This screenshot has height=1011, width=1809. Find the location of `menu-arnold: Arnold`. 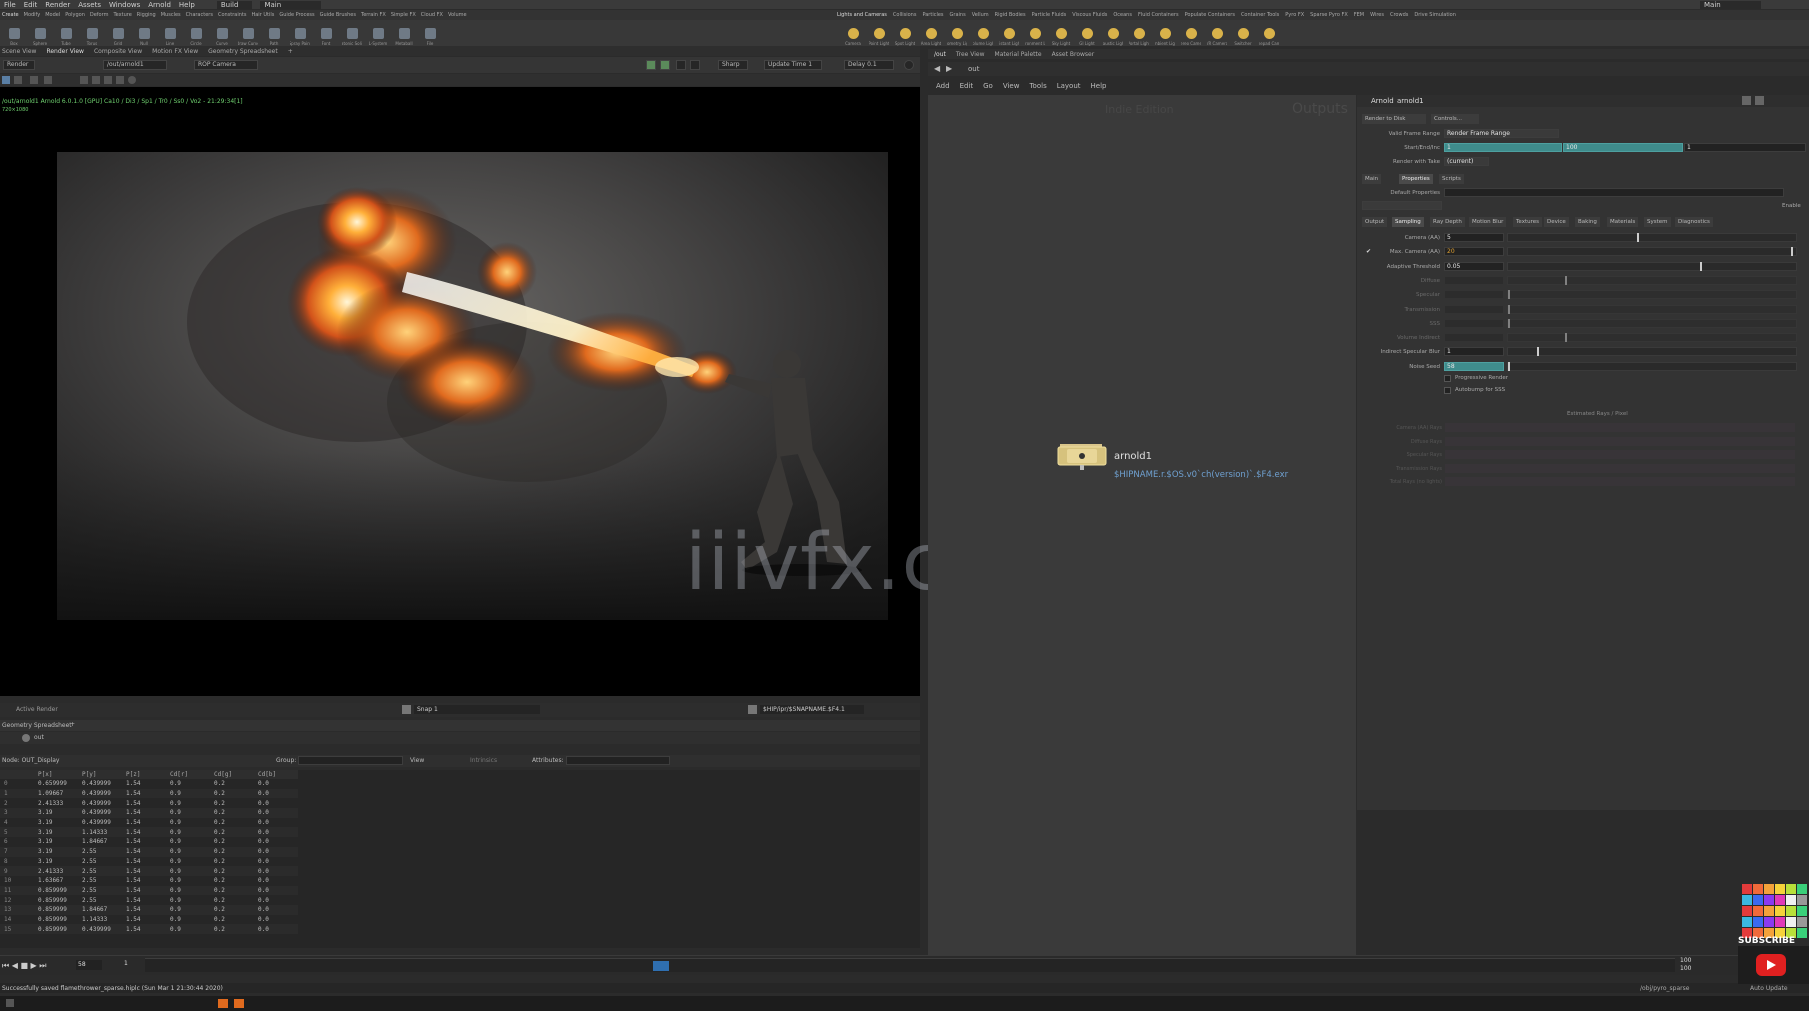

menu-arnold: Arnold is located at coordinates (159, 5).